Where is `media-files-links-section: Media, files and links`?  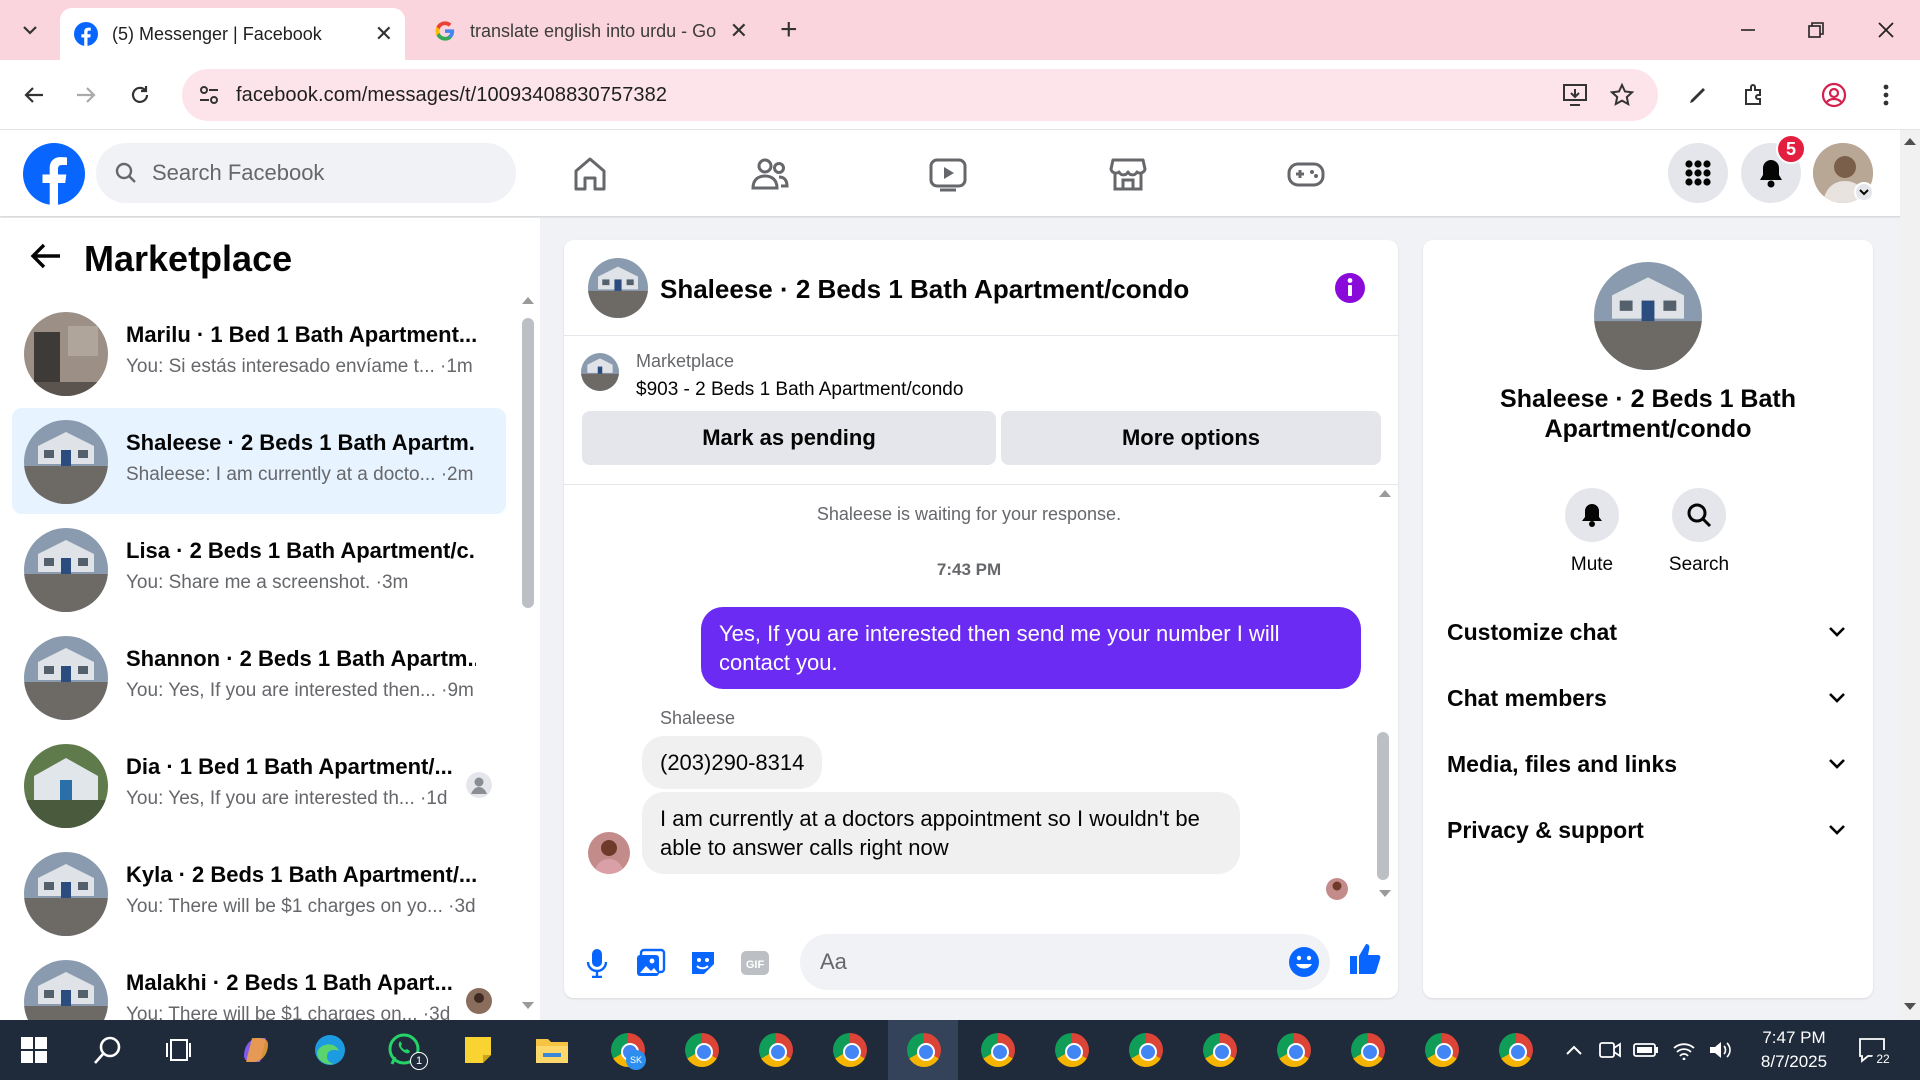 media-files-links-section: Media, files and links is located at coordinates (1647, 764).